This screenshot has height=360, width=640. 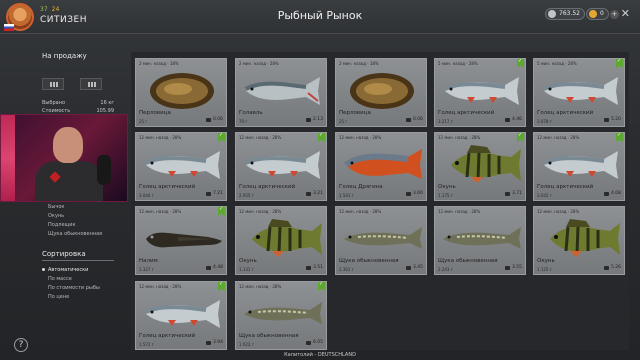 I want to click on fish-price: 5.20, so click(x=612, y=119).